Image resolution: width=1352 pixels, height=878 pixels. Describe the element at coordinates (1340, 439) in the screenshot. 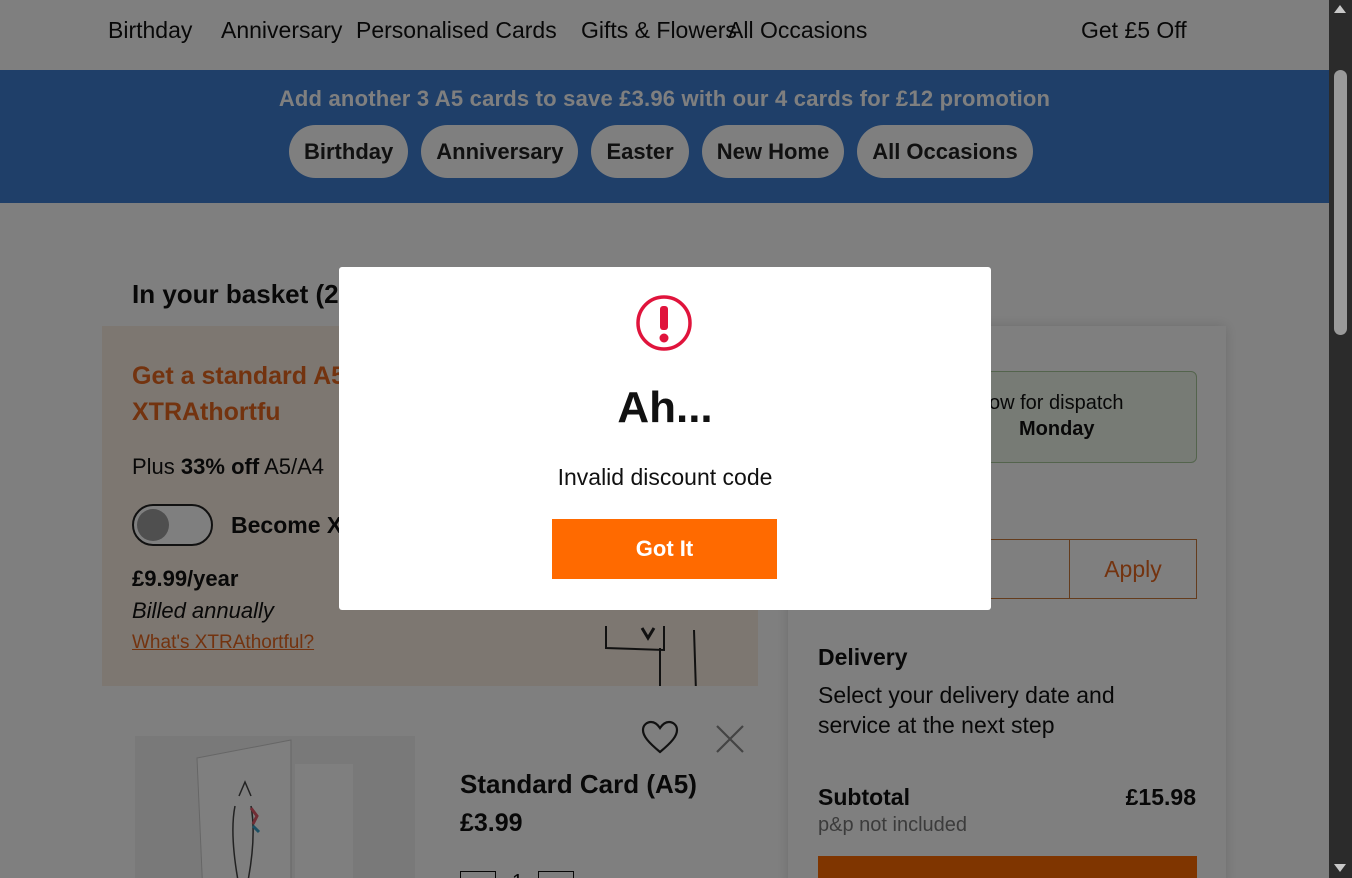

I see `vertical-scrollbar` at that location.